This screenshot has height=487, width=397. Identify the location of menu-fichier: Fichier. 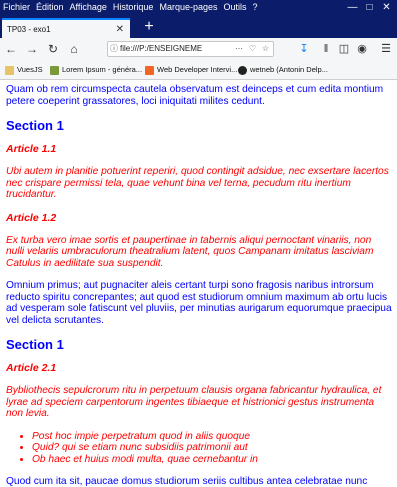
(16, 7).